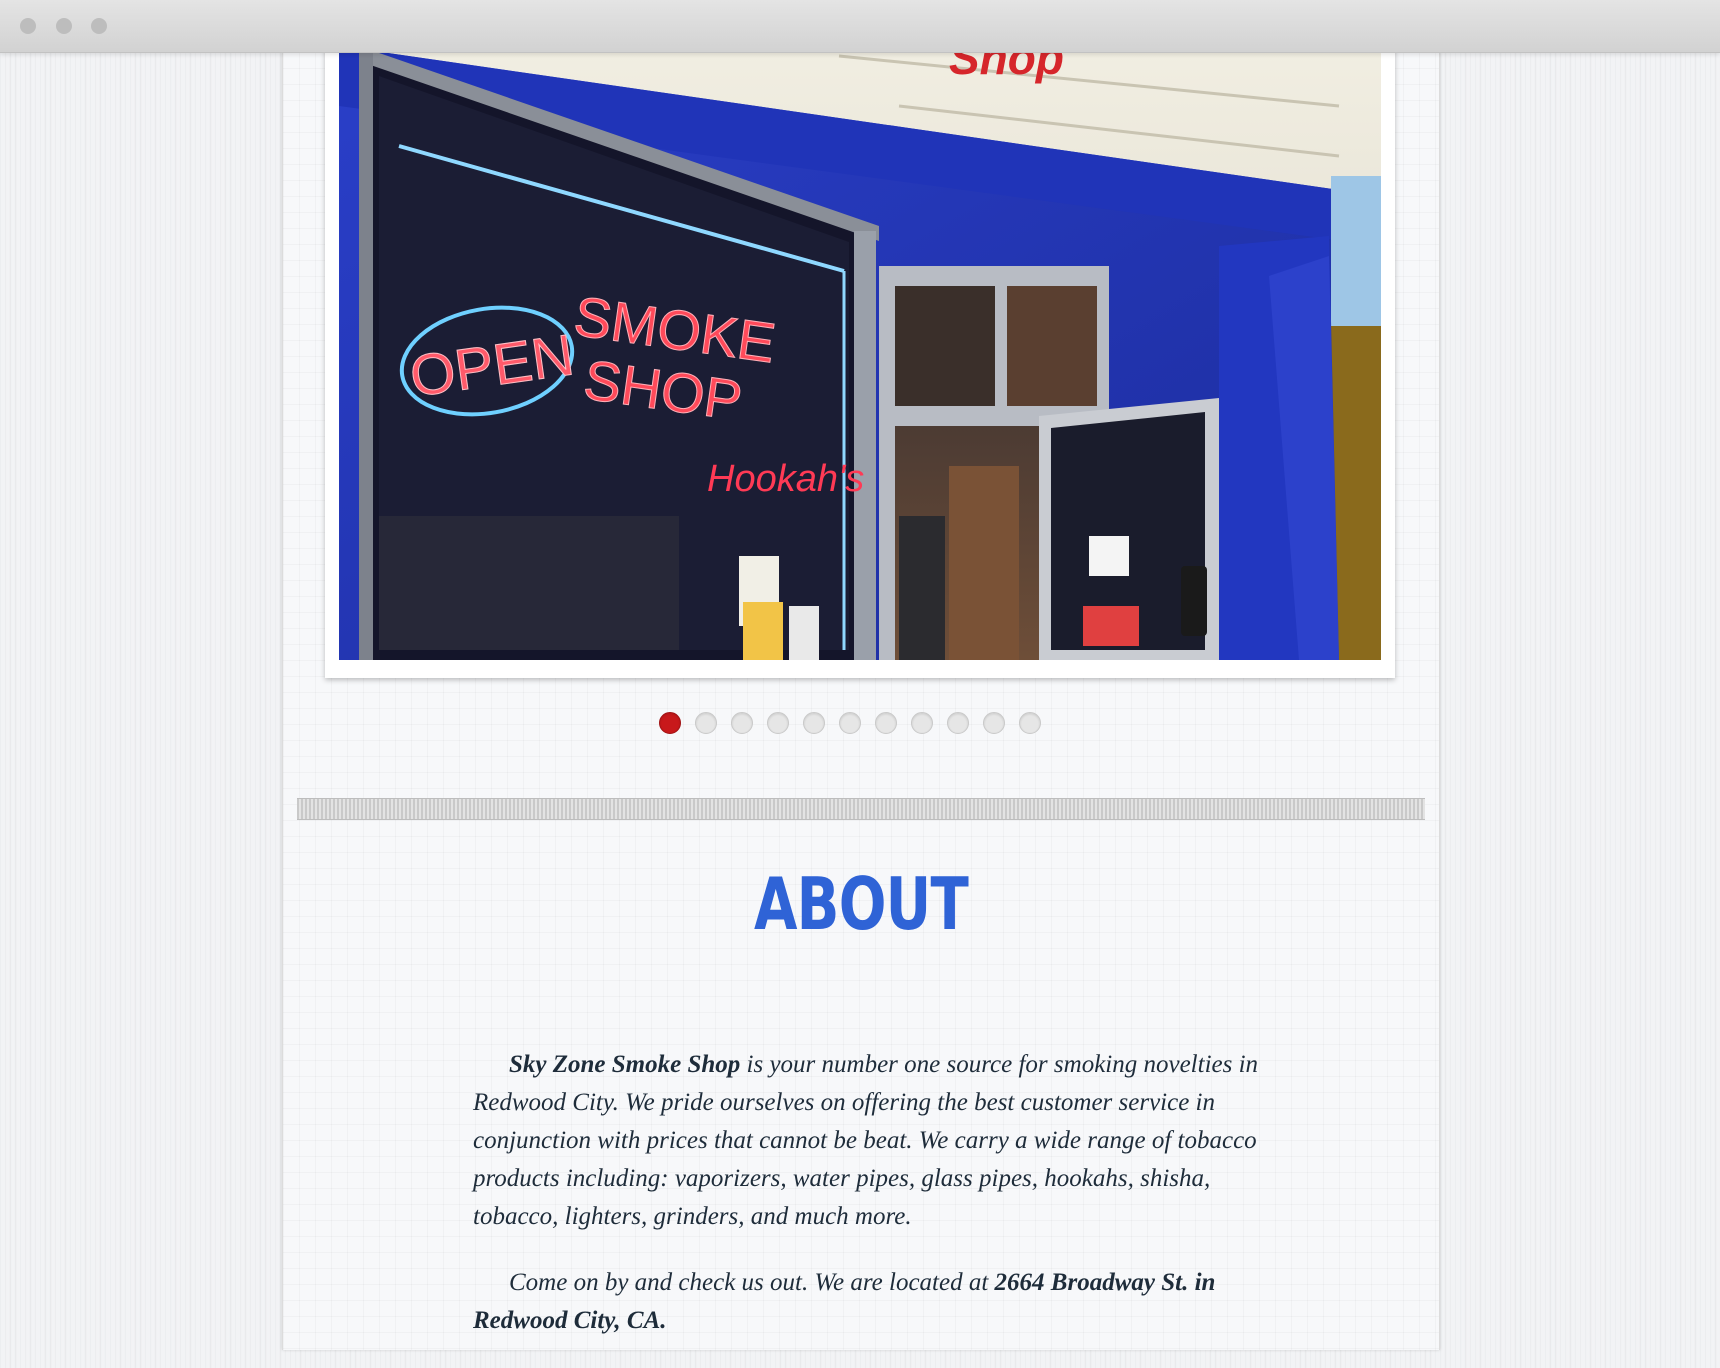 The width and height of the screenshot is (1720, 1368). What do you see at coordinates (860, 26) in the screenshot?
I see `browser-toolbar` at bounding box center [860, 26].